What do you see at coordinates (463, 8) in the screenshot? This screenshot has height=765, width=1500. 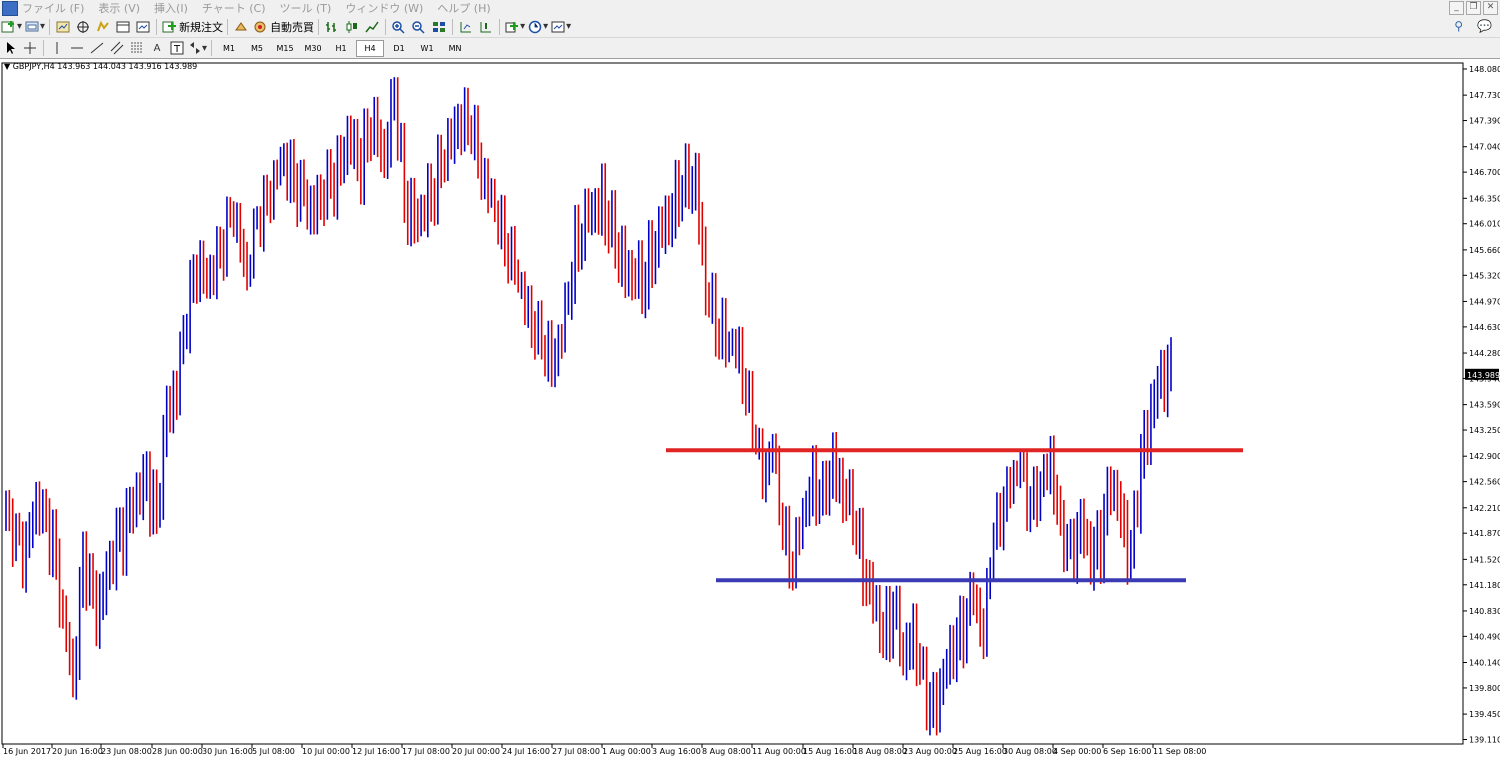 I see `menu-help: ヘルプ (H)` at bounding box center [463, 8].